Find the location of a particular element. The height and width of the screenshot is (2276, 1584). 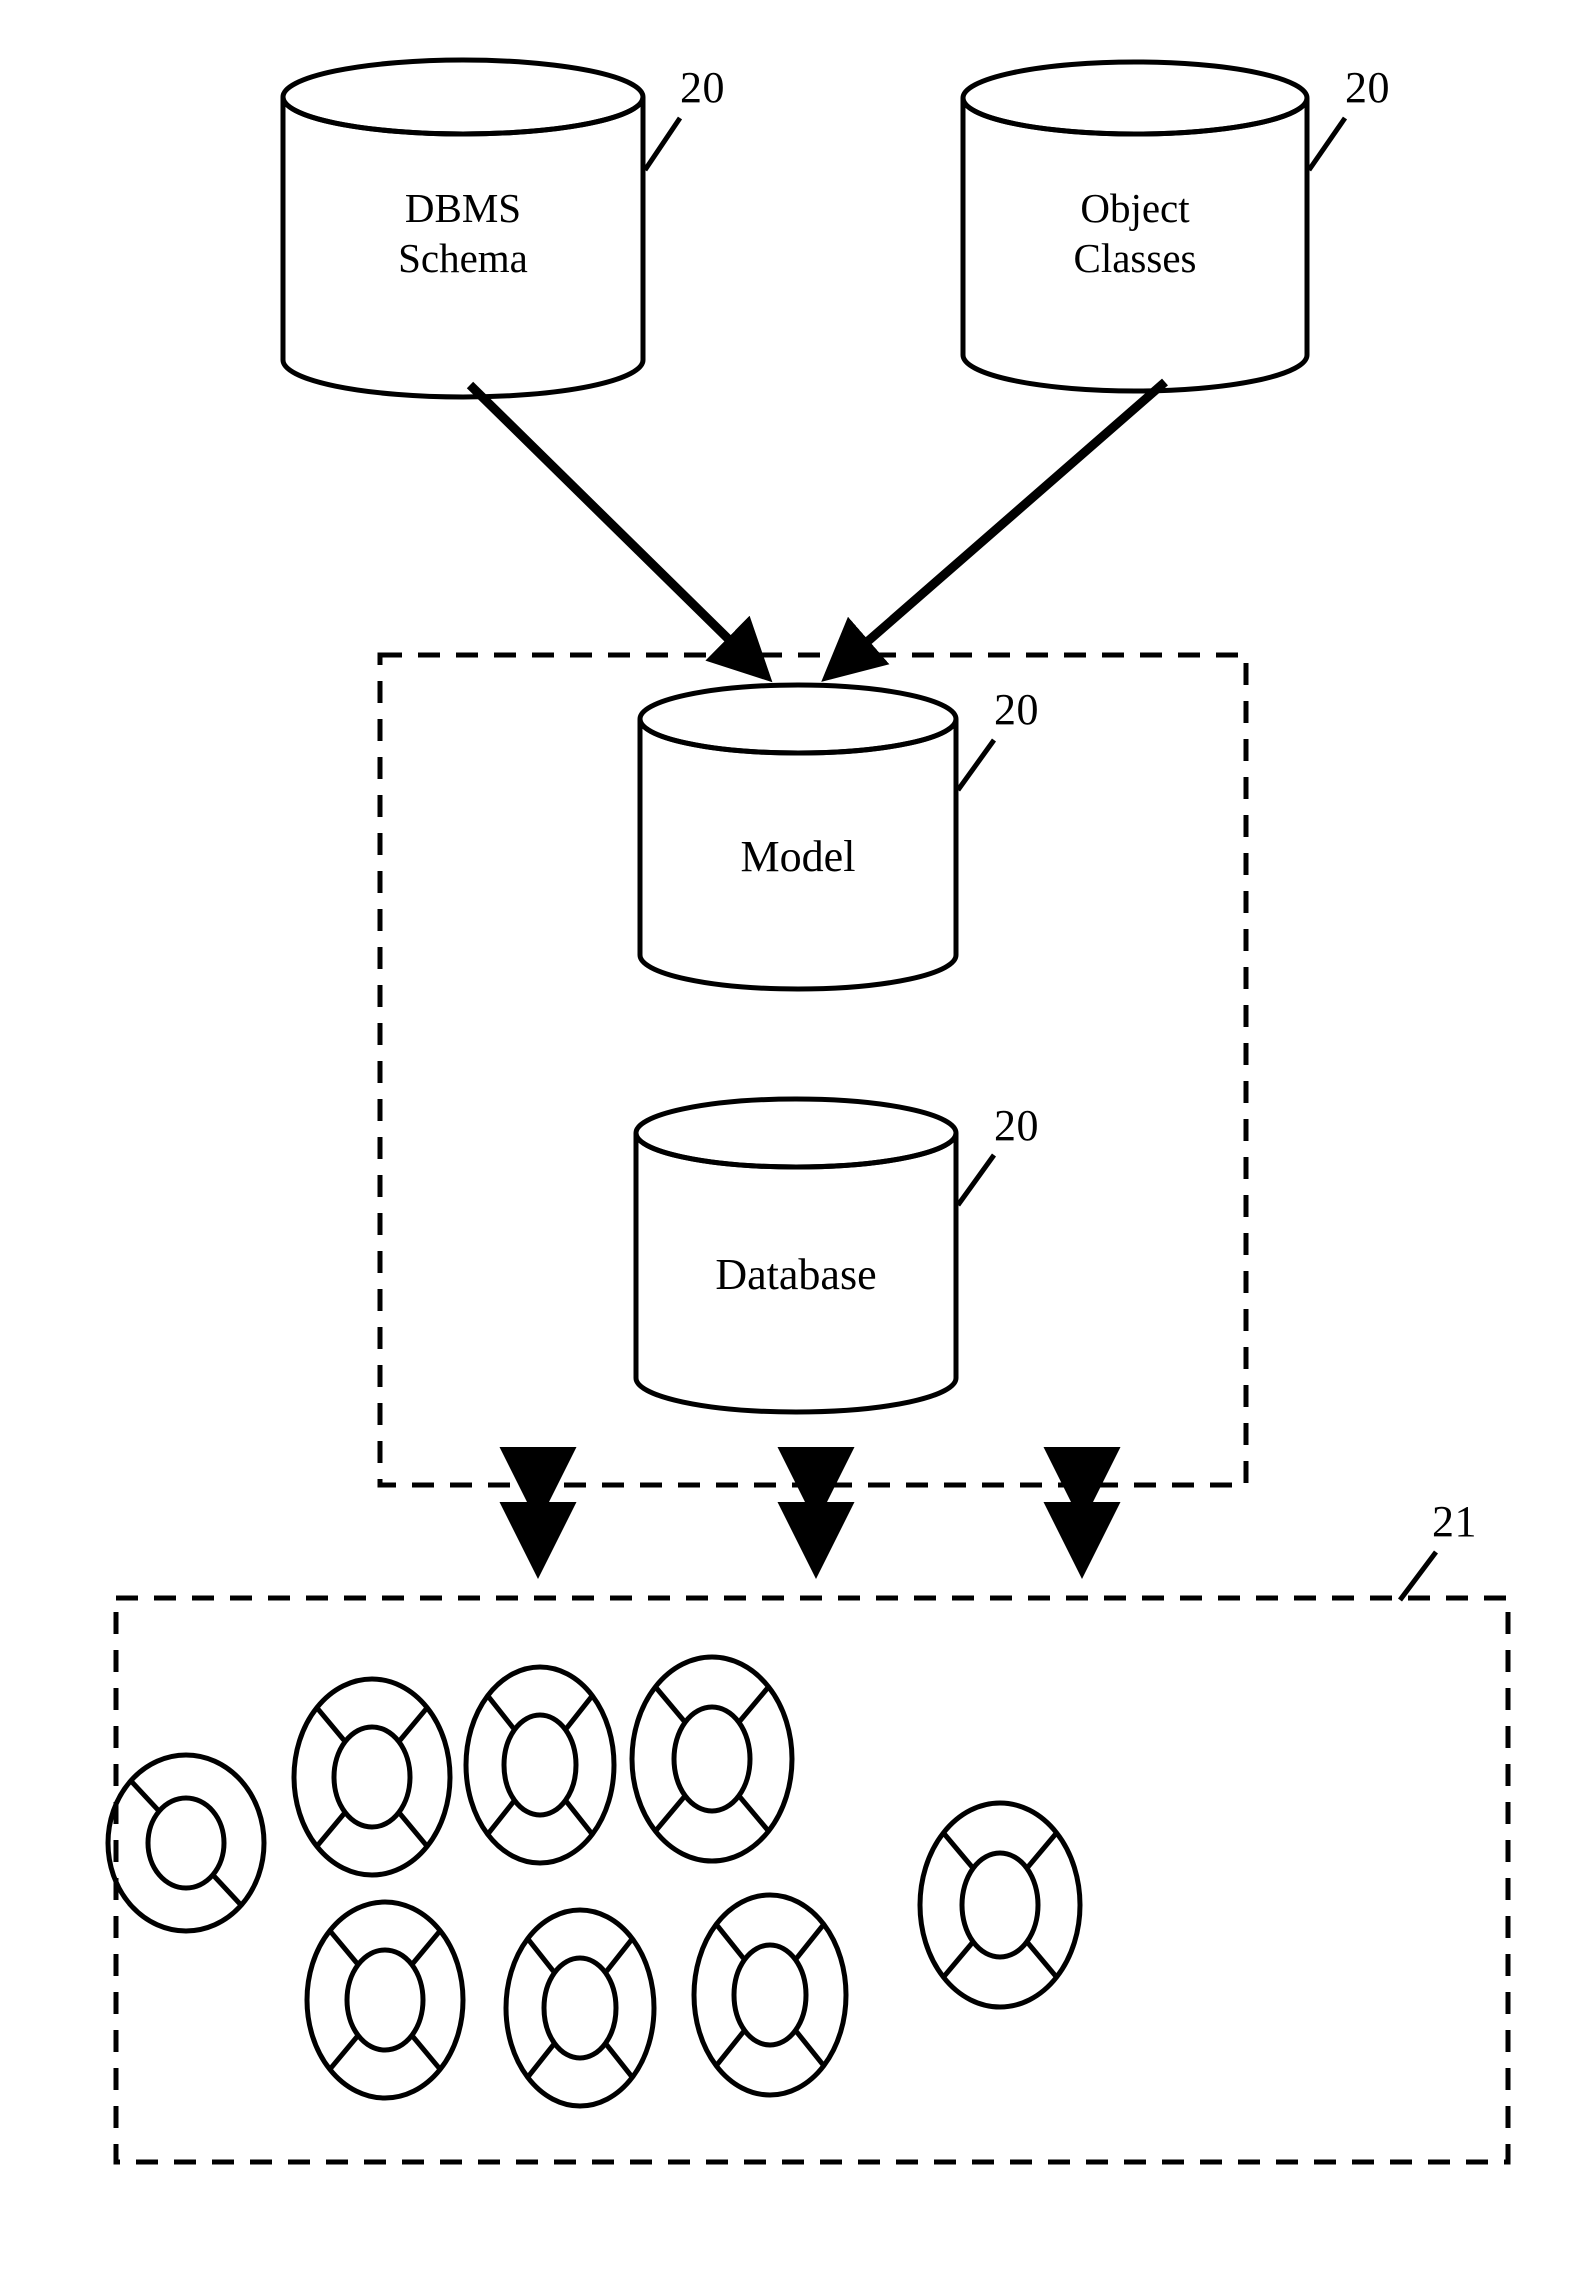

leader-line-database is located at coordinates (976, 1180).